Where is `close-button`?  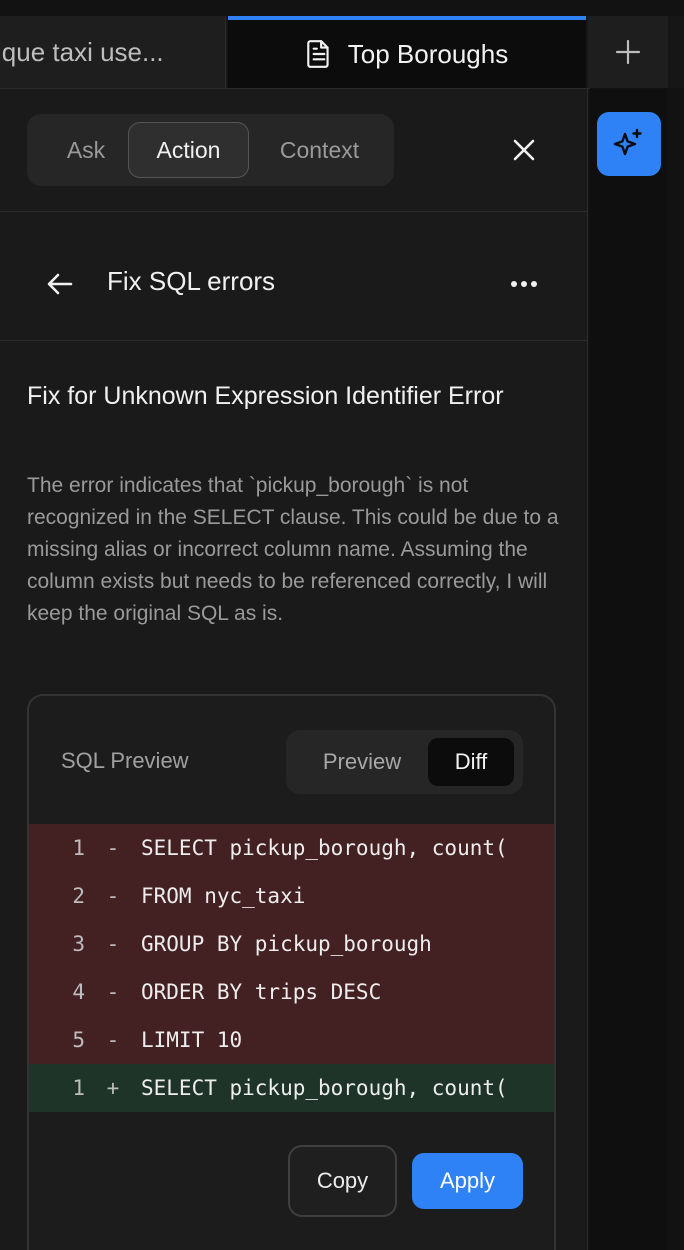
close-button is located at coordinates (524, 150).